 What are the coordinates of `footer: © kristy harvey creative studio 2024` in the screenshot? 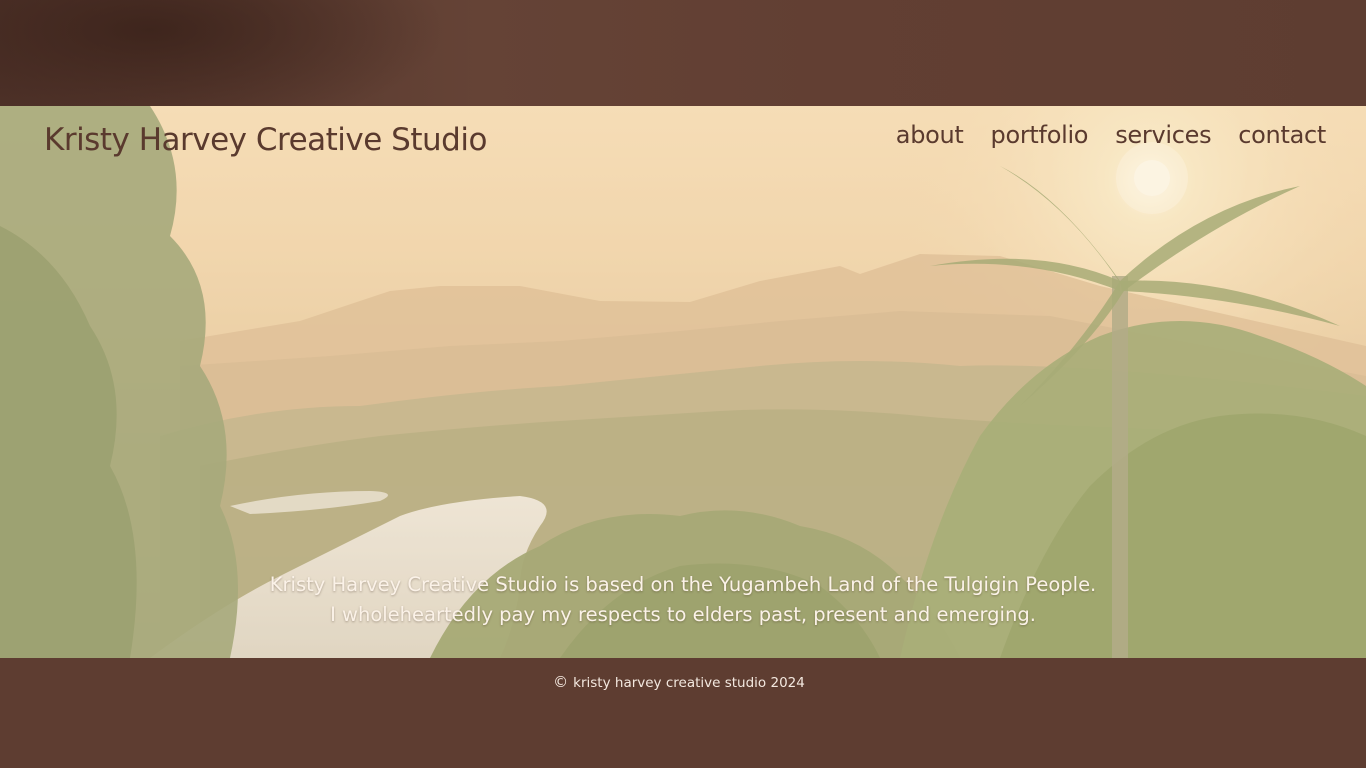 It's located at (683, 713).